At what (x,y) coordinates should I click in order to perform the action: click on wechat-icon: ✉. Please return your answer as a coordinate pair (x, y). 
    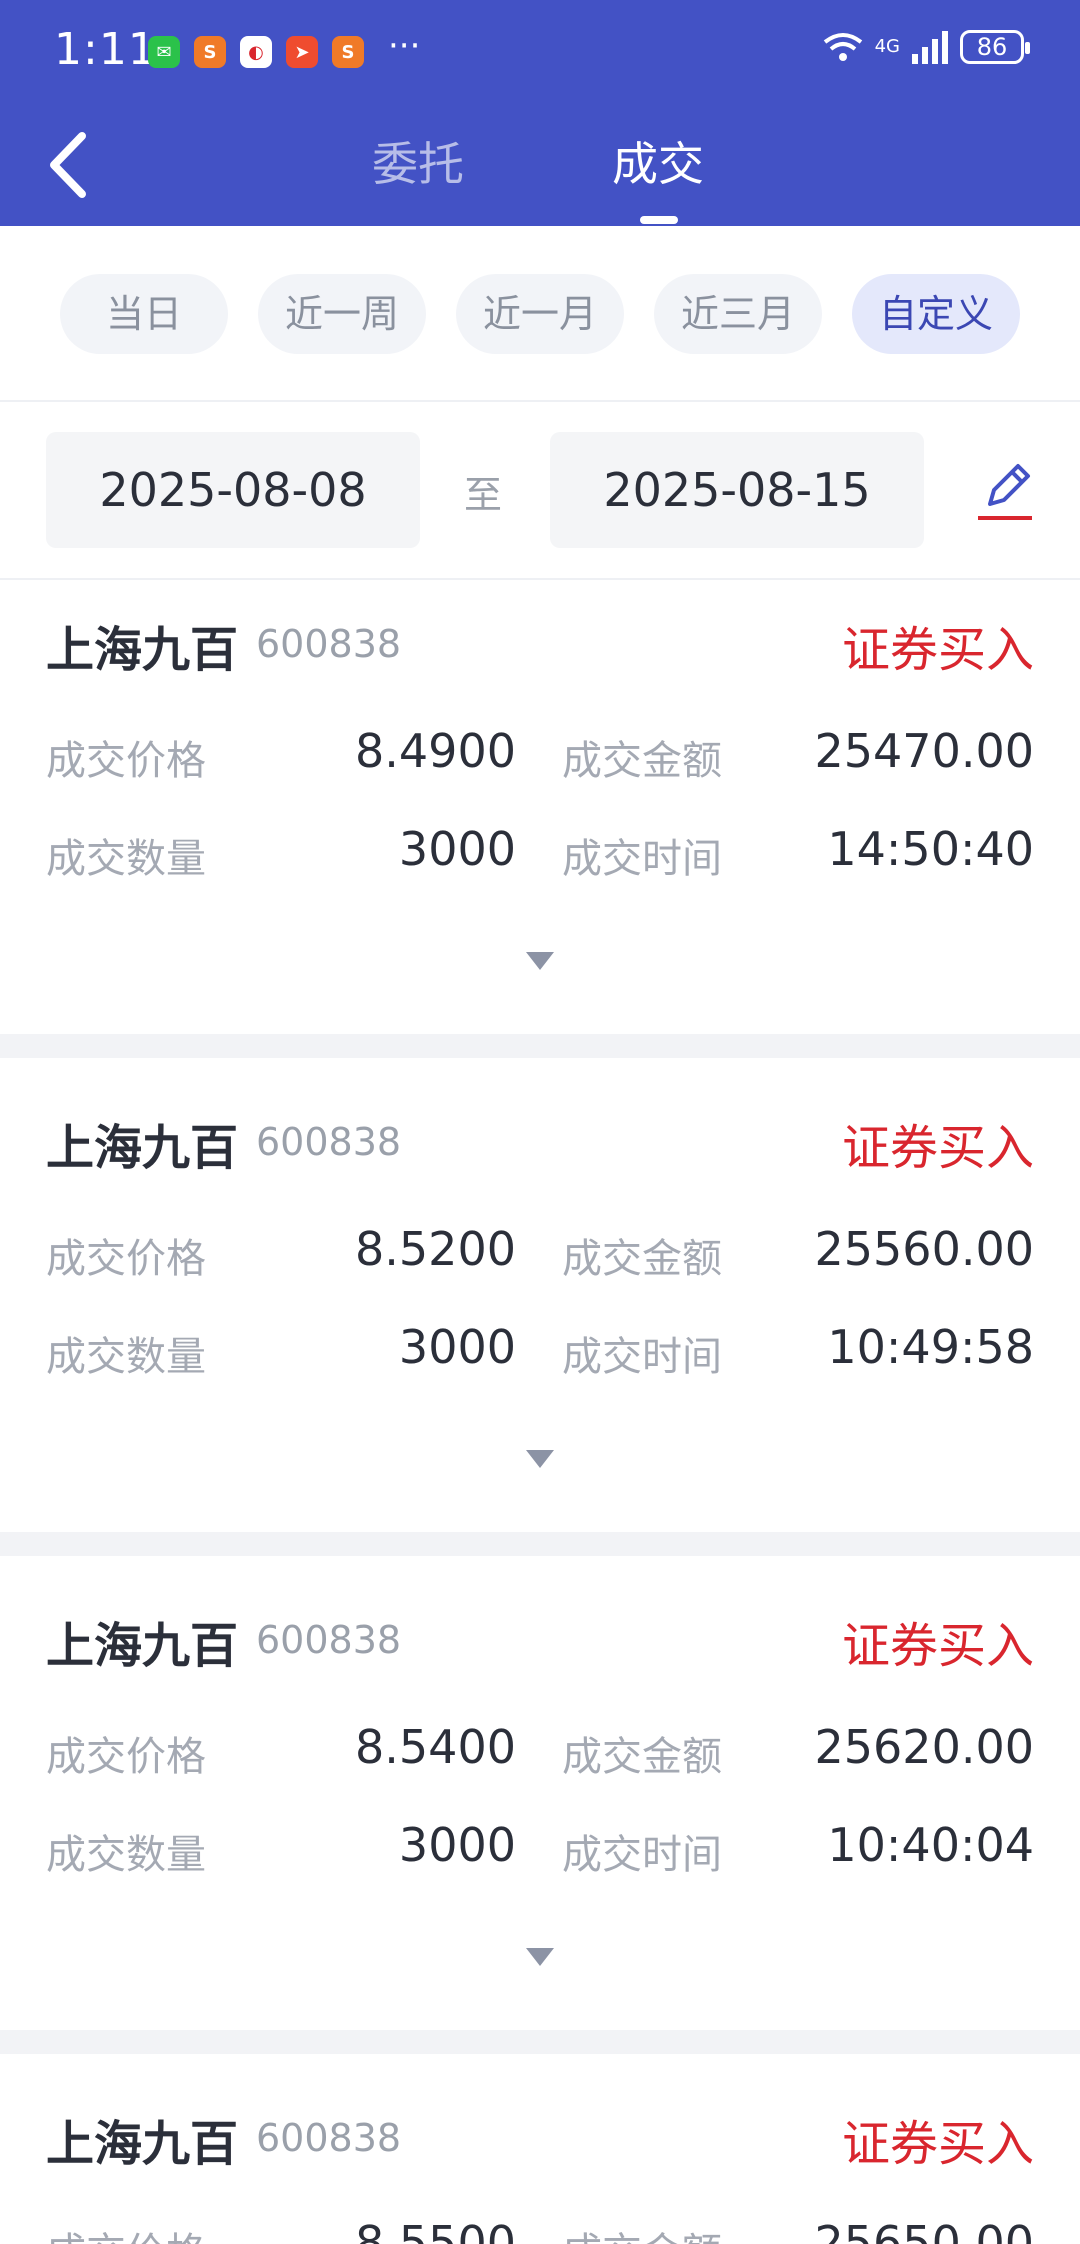
    Looking at the image, I should click on (164, 52).